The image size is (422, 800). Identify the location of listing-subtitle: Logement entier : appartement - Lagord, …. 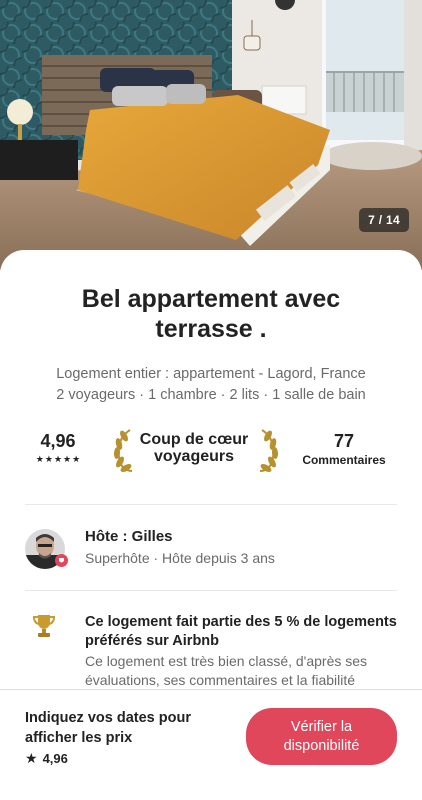
(211, 385).